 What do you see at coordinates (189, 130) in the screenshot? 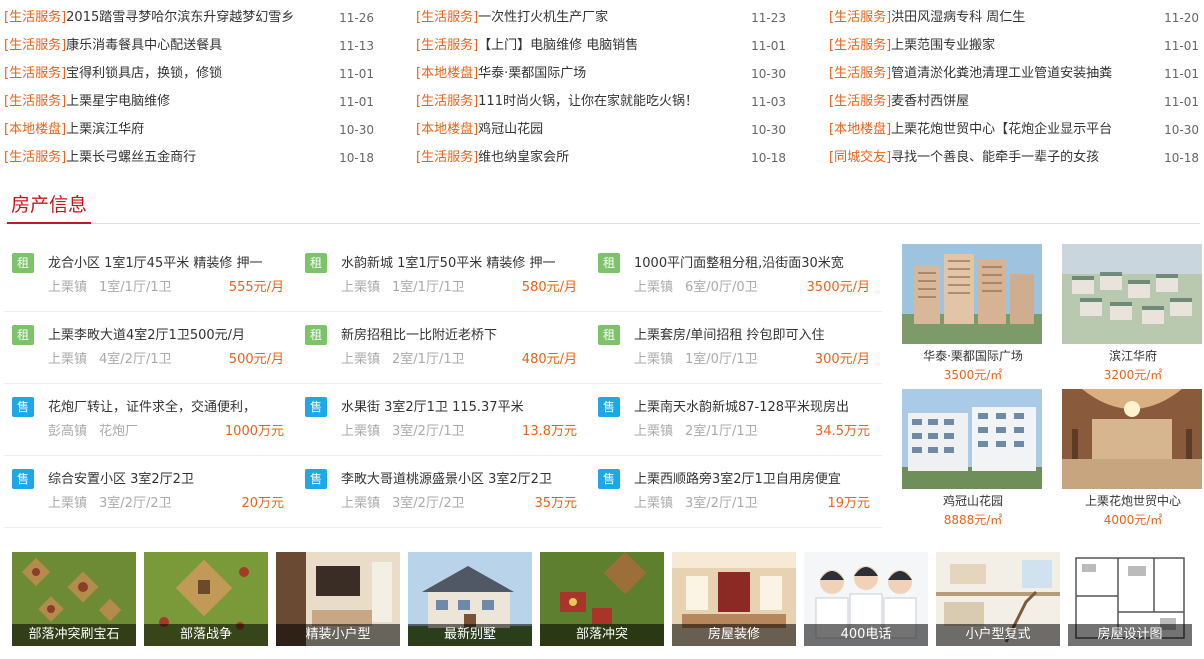
I see `news-item: [本地楼盘]上栗滨江华府 10-30` at bounding box center [189, 130].